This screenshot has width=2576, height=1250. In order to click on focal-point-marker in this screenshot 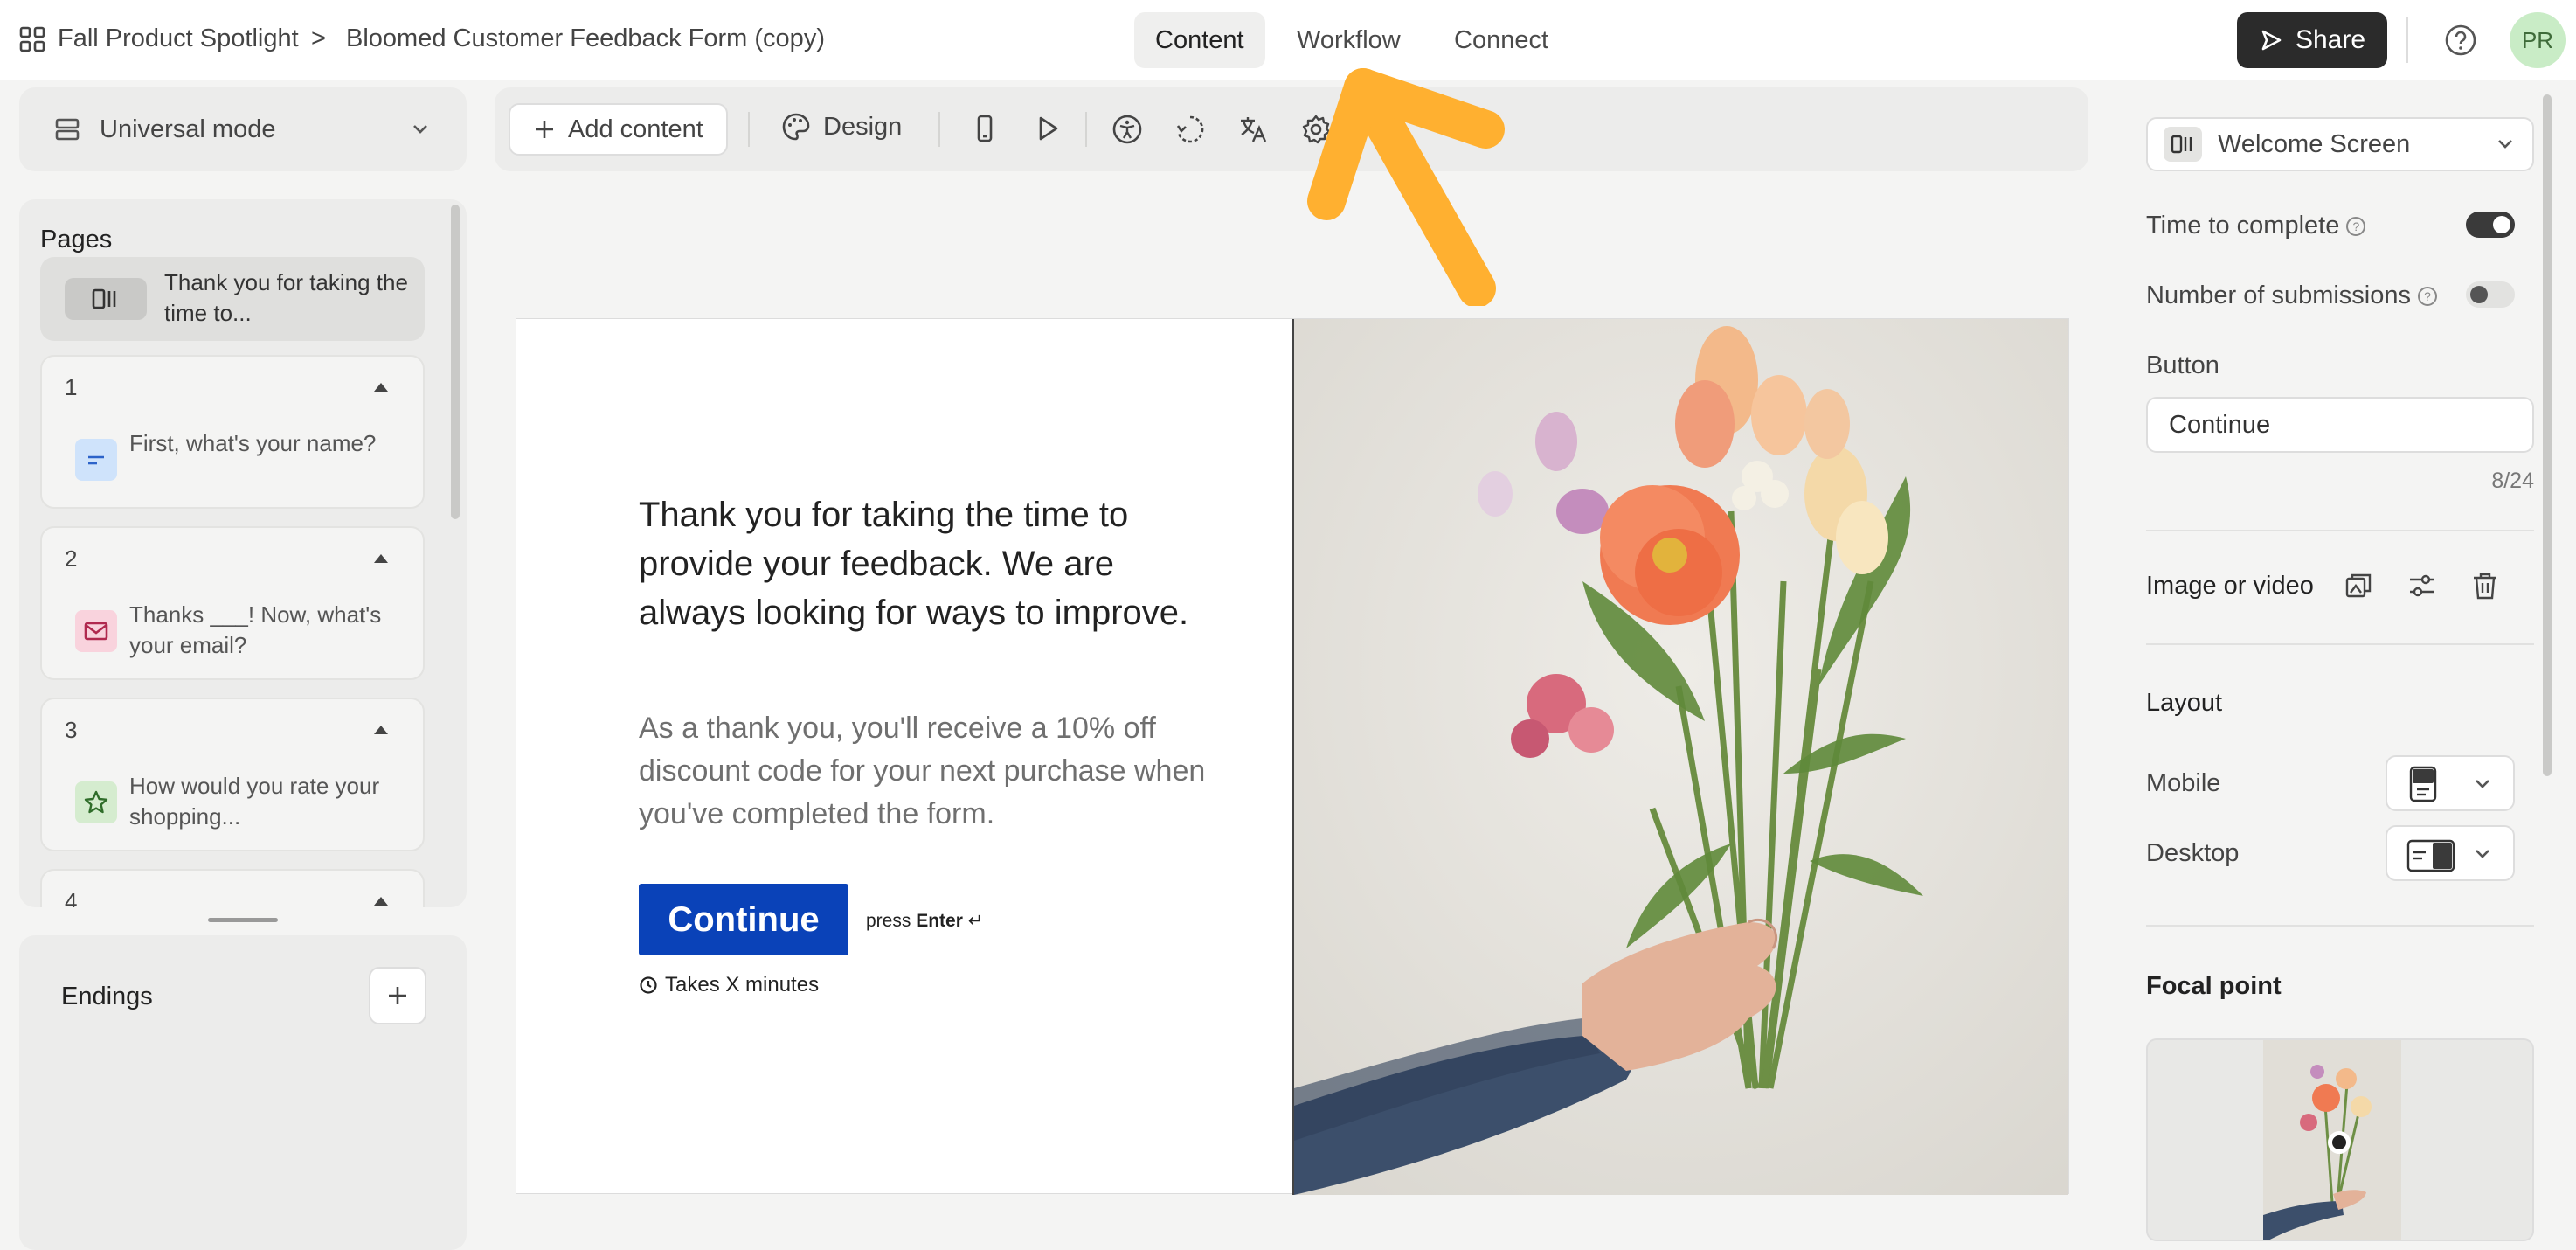, I will do `click(2339, 1142)`.